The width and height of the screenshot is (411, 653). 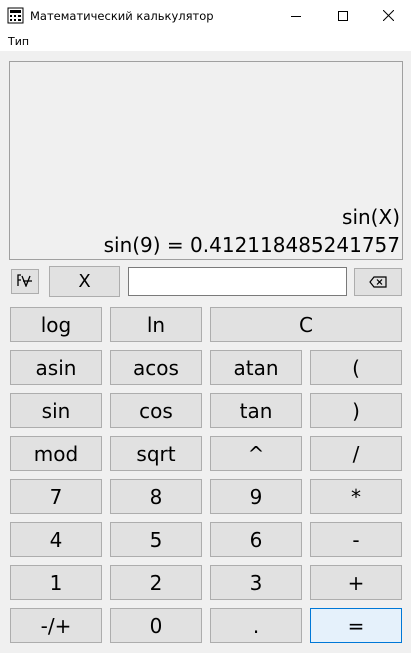 I want to click on key-acos: acos, so click(x=156, y=367).